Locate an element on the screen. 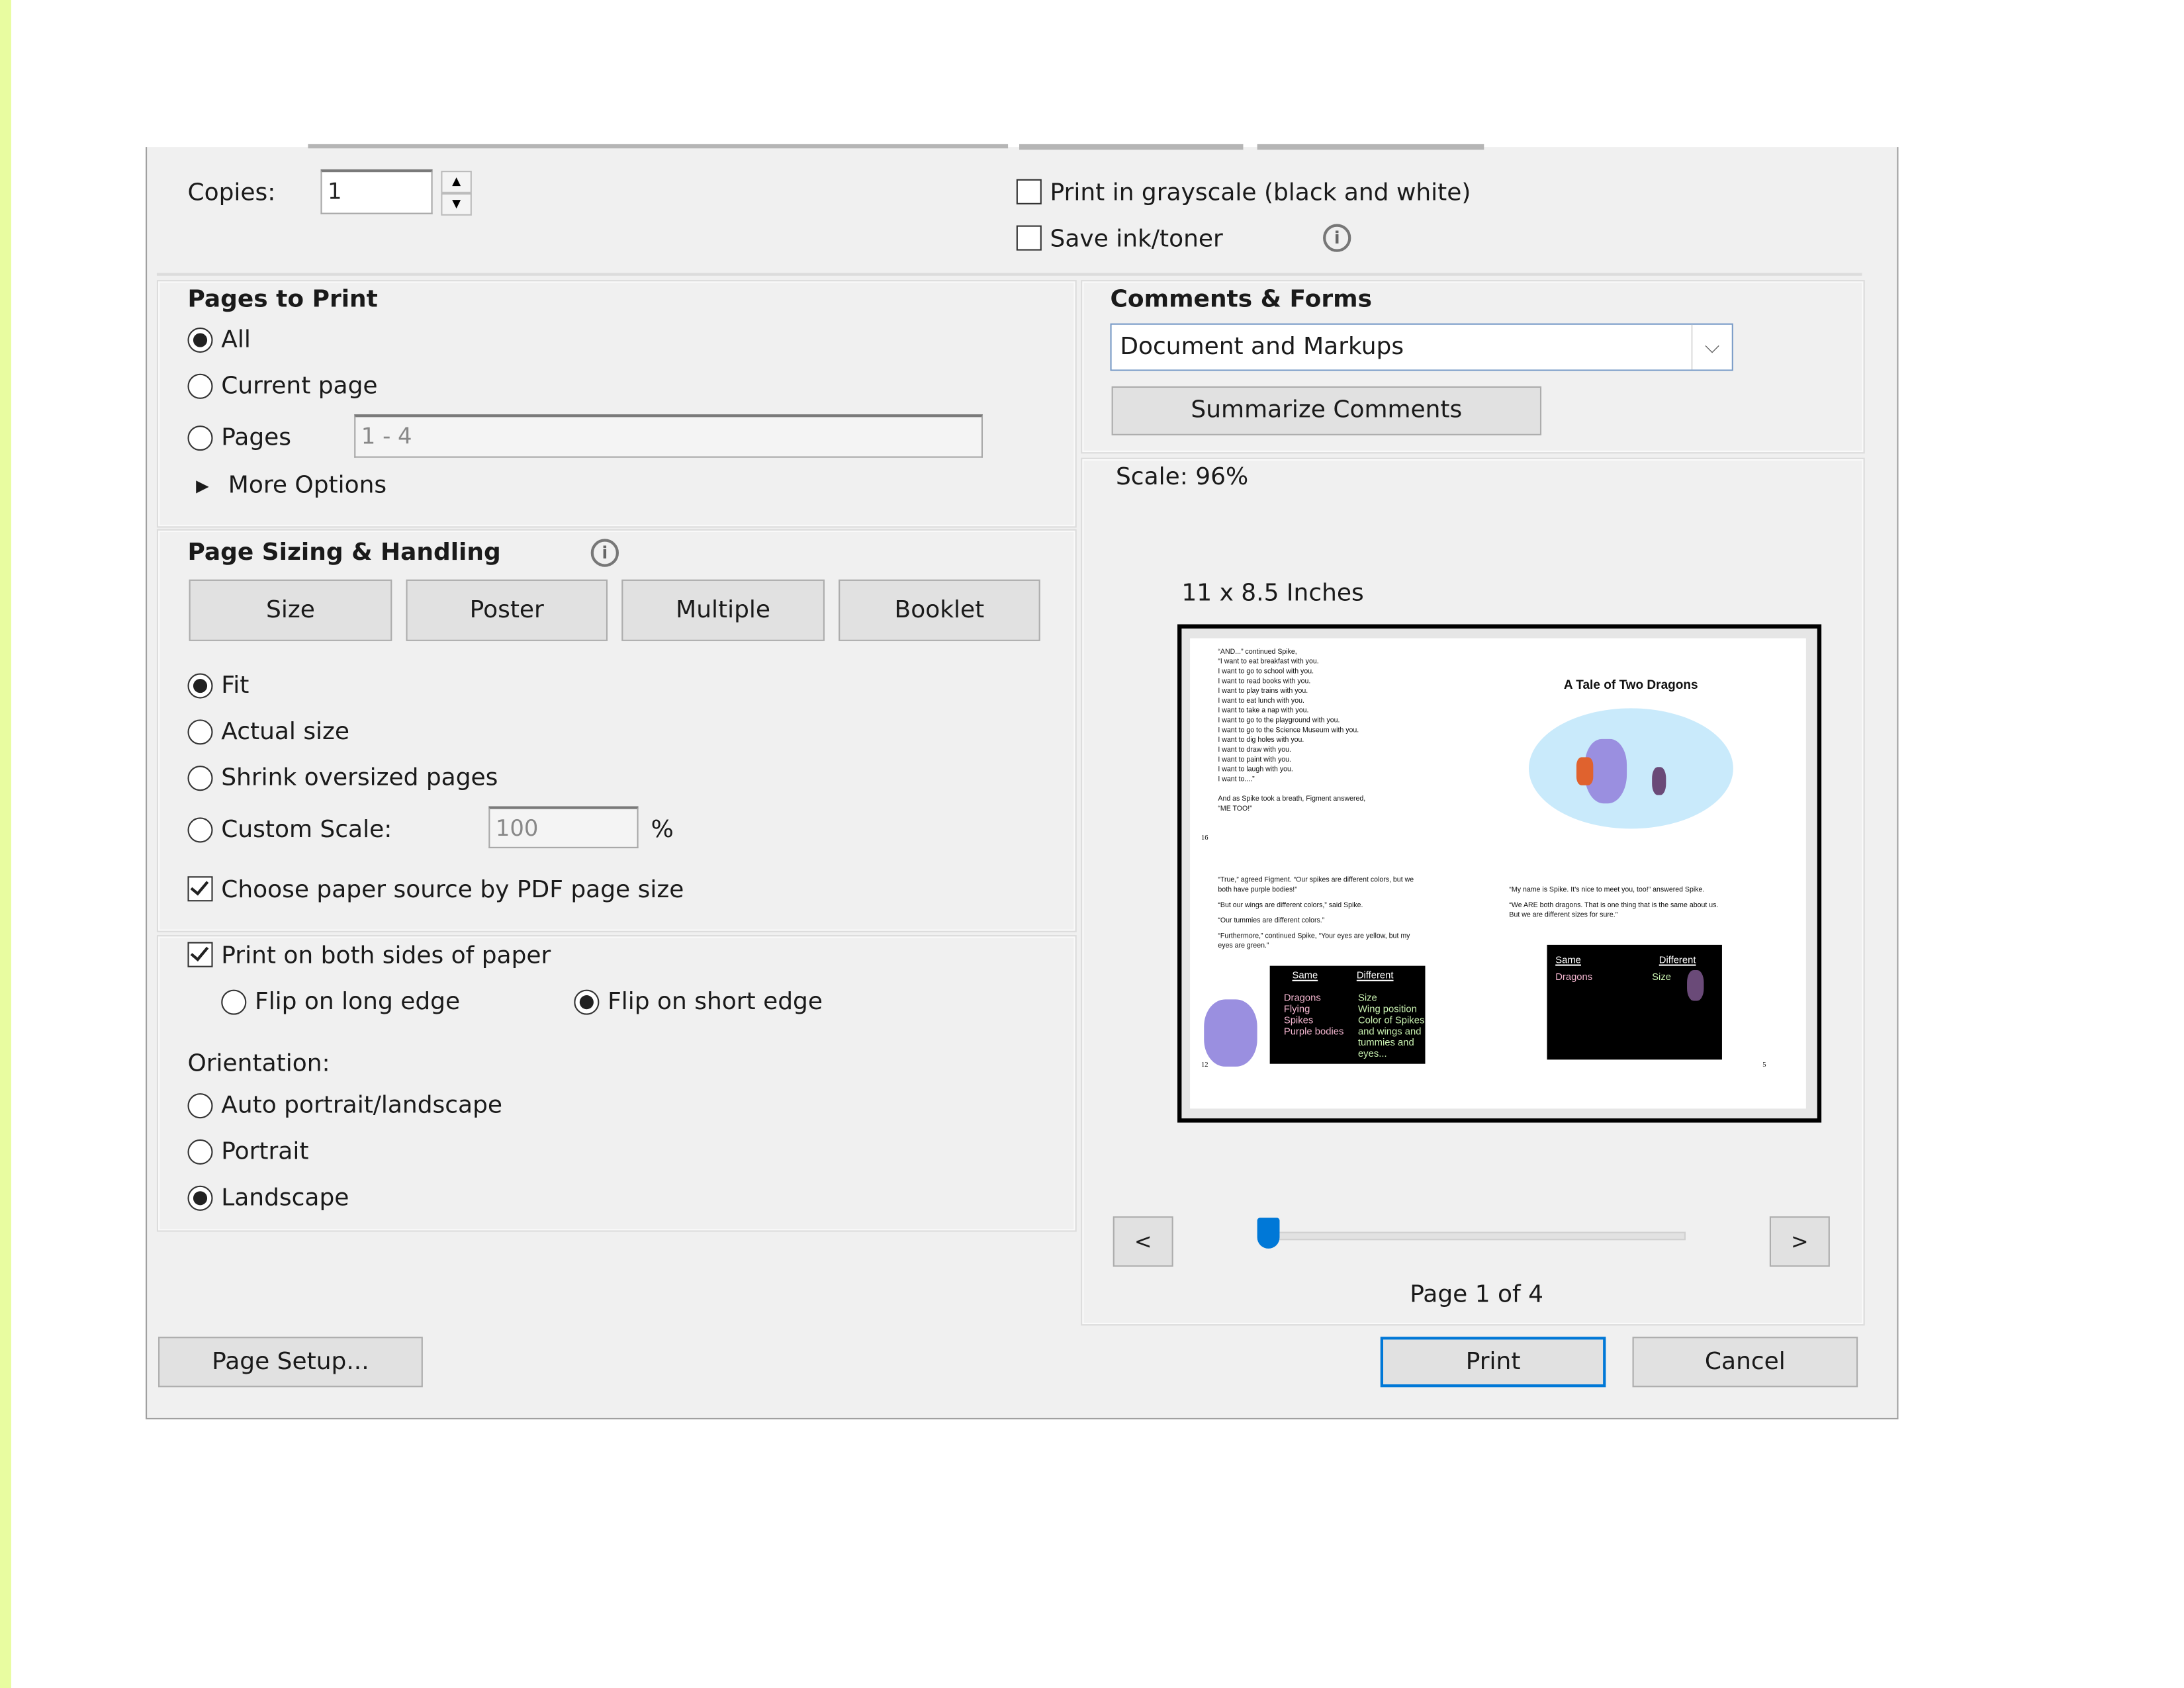  advanced-button-edge is located at coordinates (1370, 147).